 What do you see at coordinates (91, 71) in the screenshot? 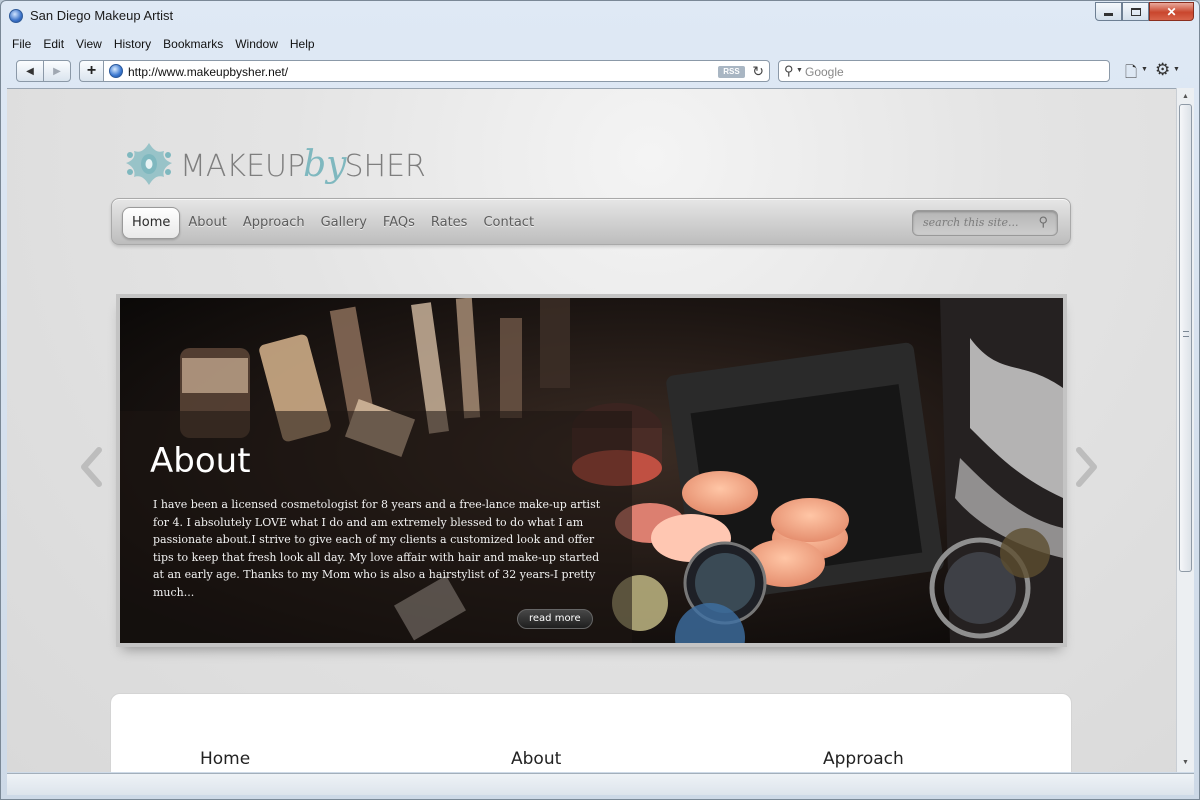
I see `add-bookmark-button: +` at bounding box center [91, 71].